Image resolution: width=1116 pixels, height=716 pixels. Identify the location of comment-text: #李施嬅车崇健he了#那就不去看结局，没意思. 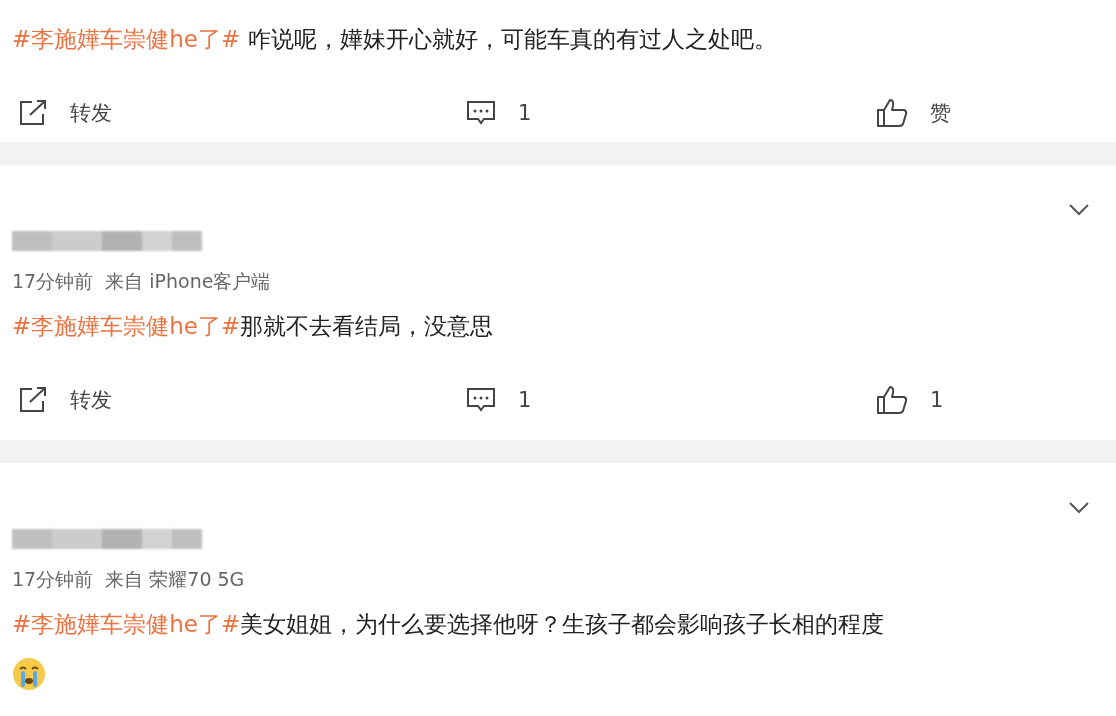
(253, 326).